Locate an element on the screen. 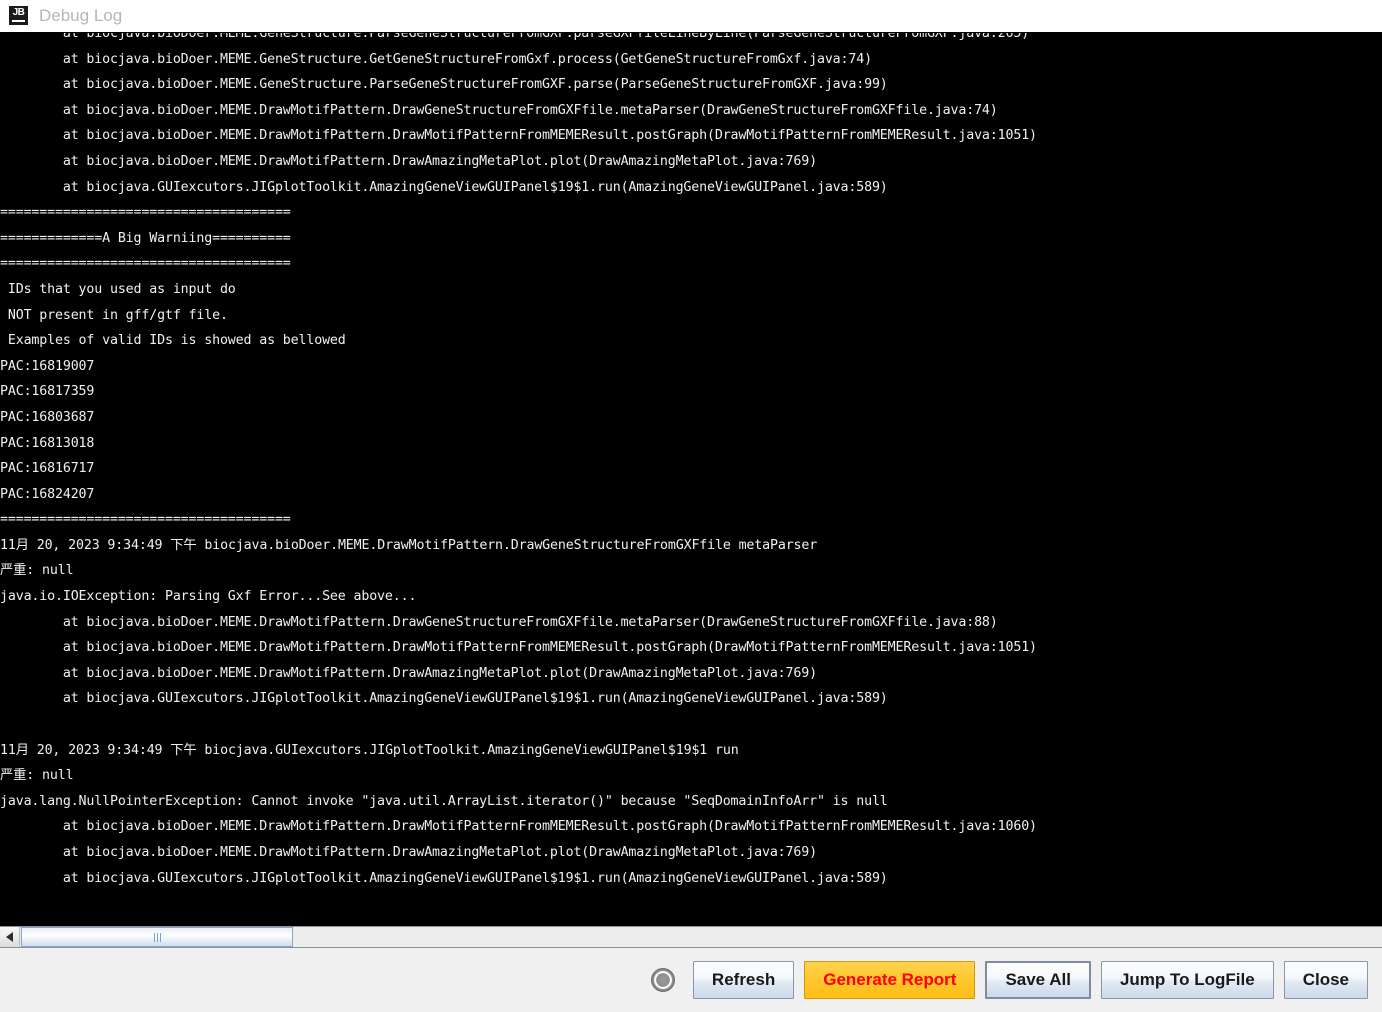  jb-icon-underline is located at coordinates (18, 21).